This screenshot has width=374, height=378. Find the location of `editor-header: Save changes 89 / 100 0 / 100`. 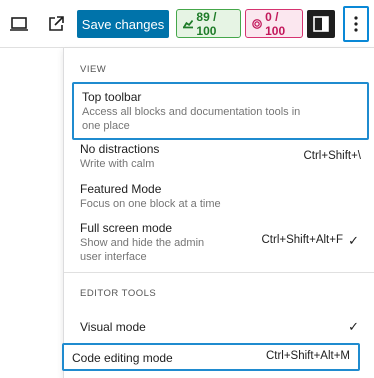

editor-header: Save changes 89 / 100 0 / 100 is located at coordinates (187, 24).